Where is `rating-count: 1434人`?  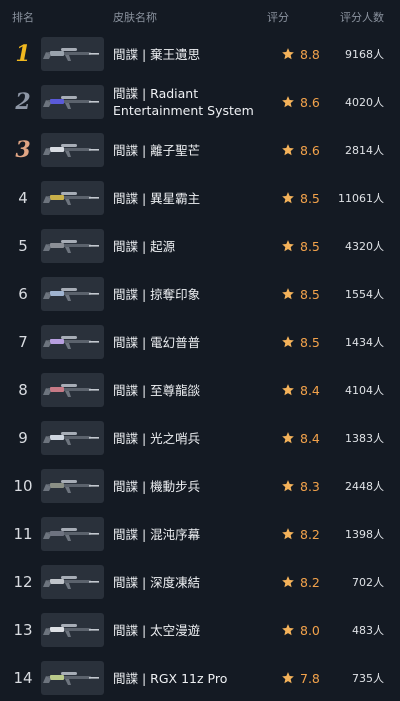 rating-count: 1434人 is located at coordinates (364, 342).